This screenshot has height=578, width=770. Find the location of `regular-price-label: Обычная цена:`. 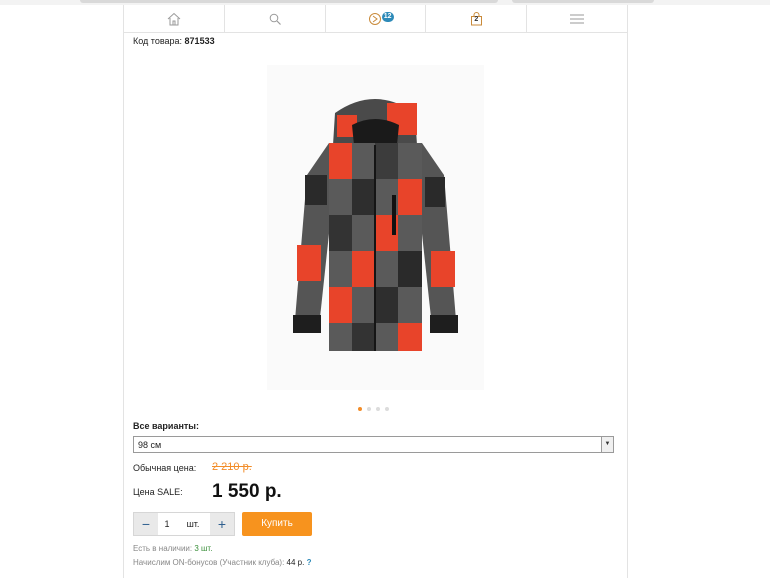

regular-price-label: Обычная цена: is located at coordinates (165, 468).